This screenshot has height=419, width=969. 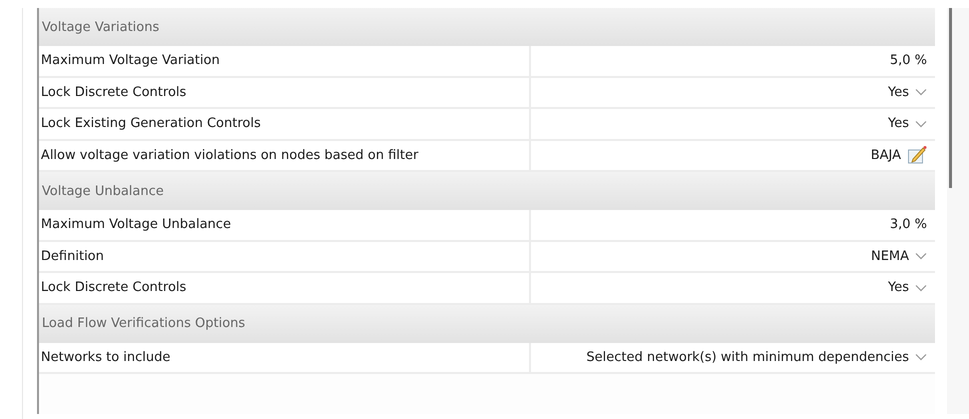 What do you see at coordinates (487, 27) in the screenshot?
I see `category-header: Voltage Variations` at bounding box center [487, 27].